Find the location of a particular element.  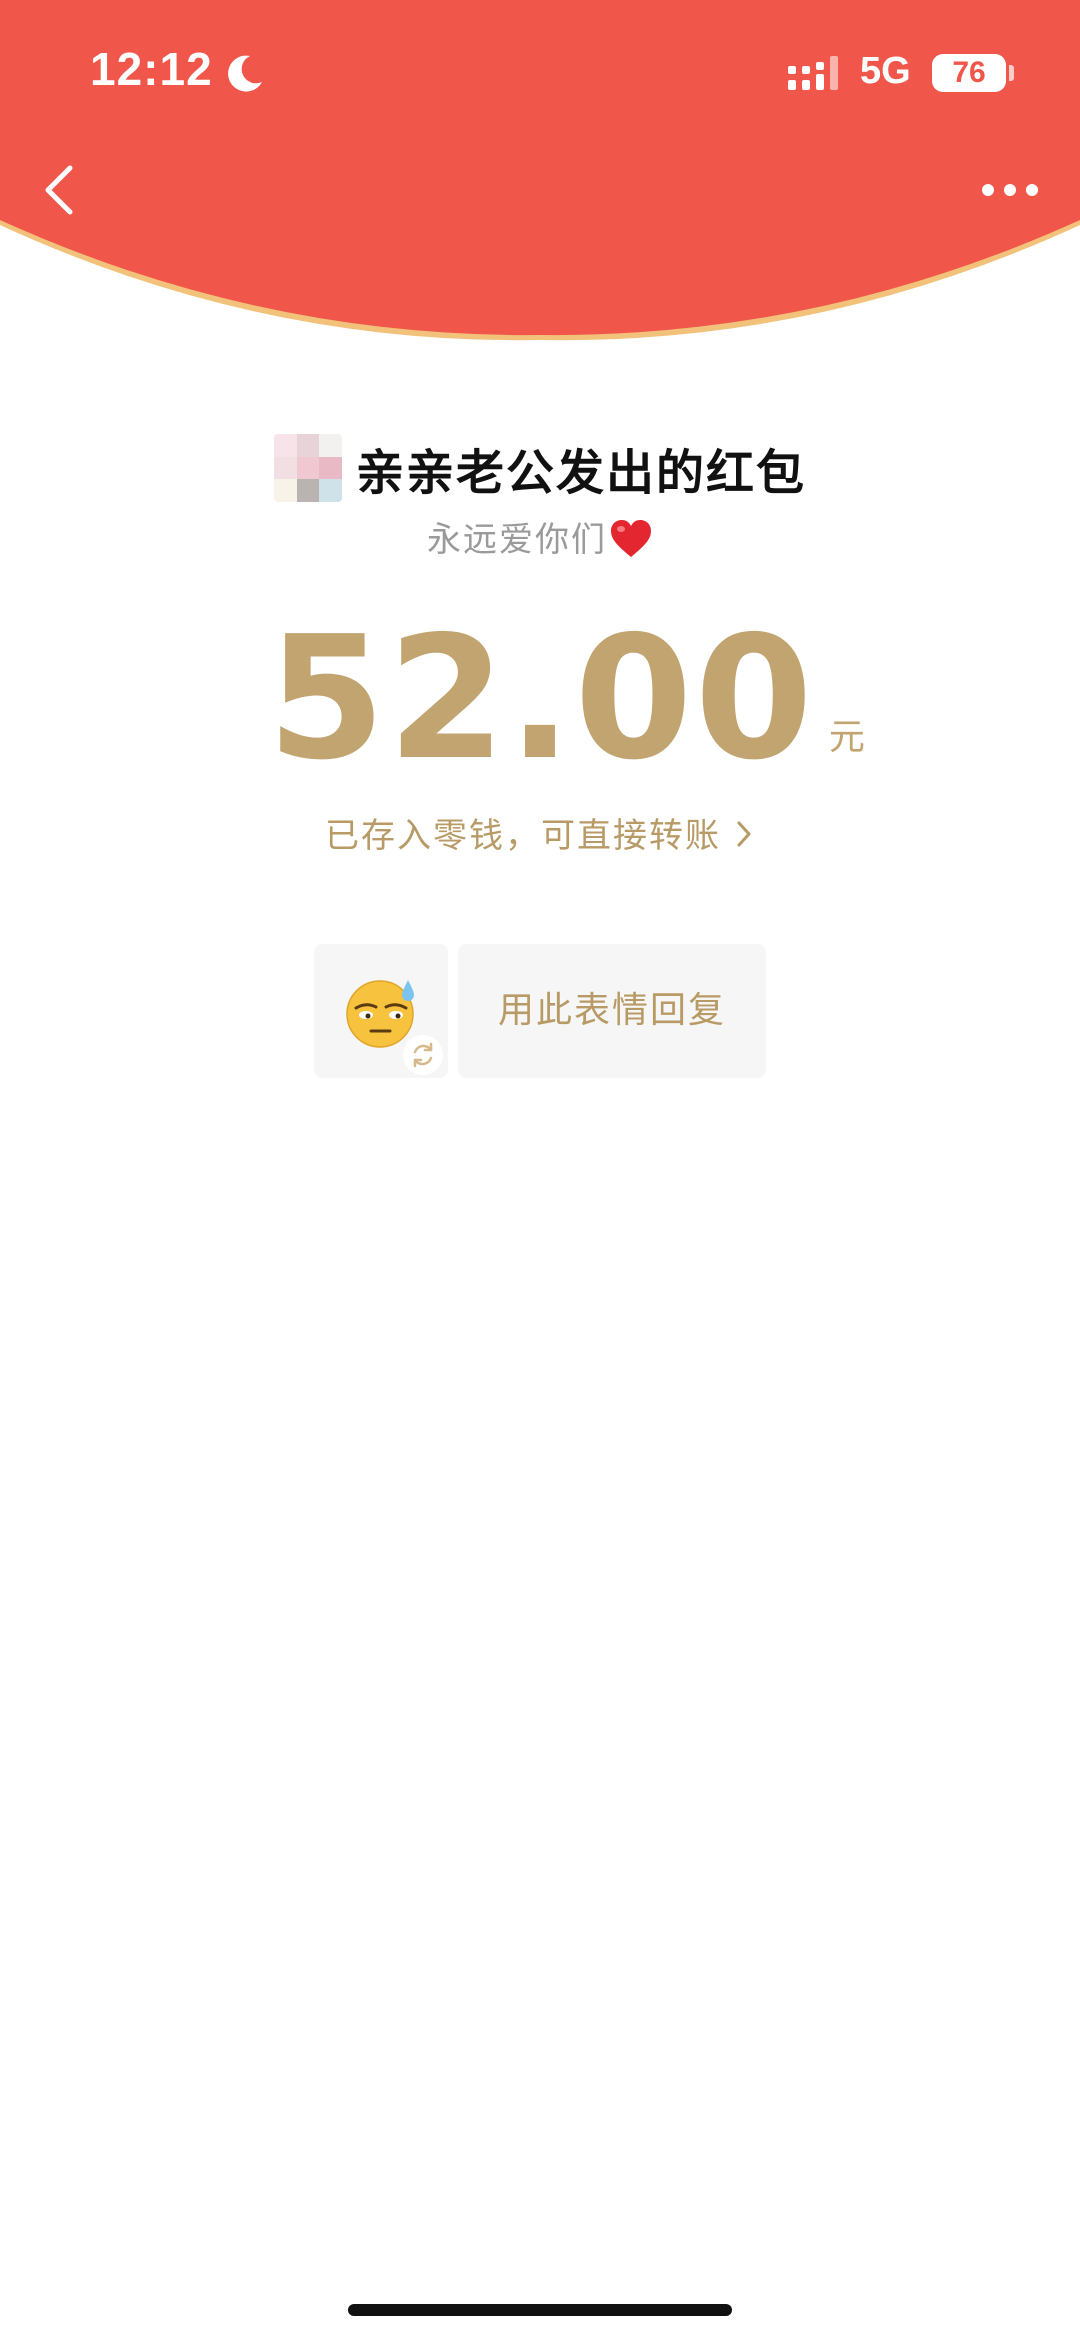

signal-icon is located at coordinates (813, 73).